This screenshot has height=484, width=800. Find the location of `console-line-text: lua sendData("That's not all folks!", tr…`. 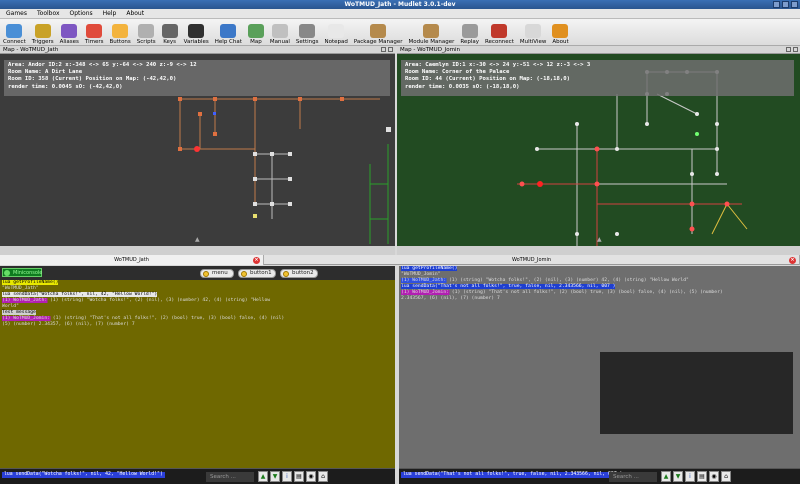

console-line-text: lua sendData("That's not all folks!", tr… is located at coordinates (508, 286).